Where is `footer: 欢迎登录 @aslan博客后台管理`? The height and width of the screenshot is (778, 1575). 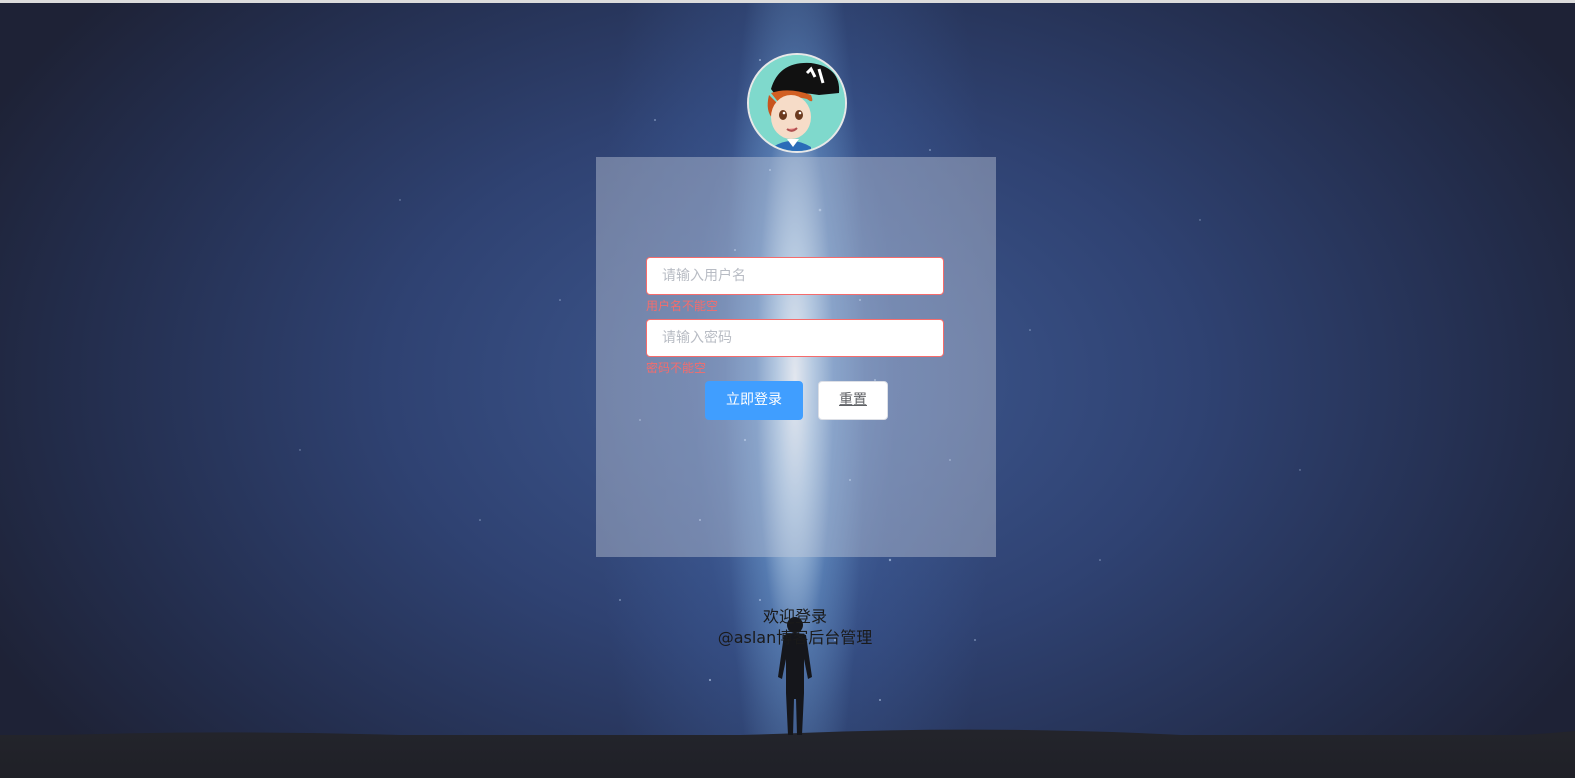 footer: 欢迎登录 @aslan博客后台管理 is located at coordinates (795, 627).